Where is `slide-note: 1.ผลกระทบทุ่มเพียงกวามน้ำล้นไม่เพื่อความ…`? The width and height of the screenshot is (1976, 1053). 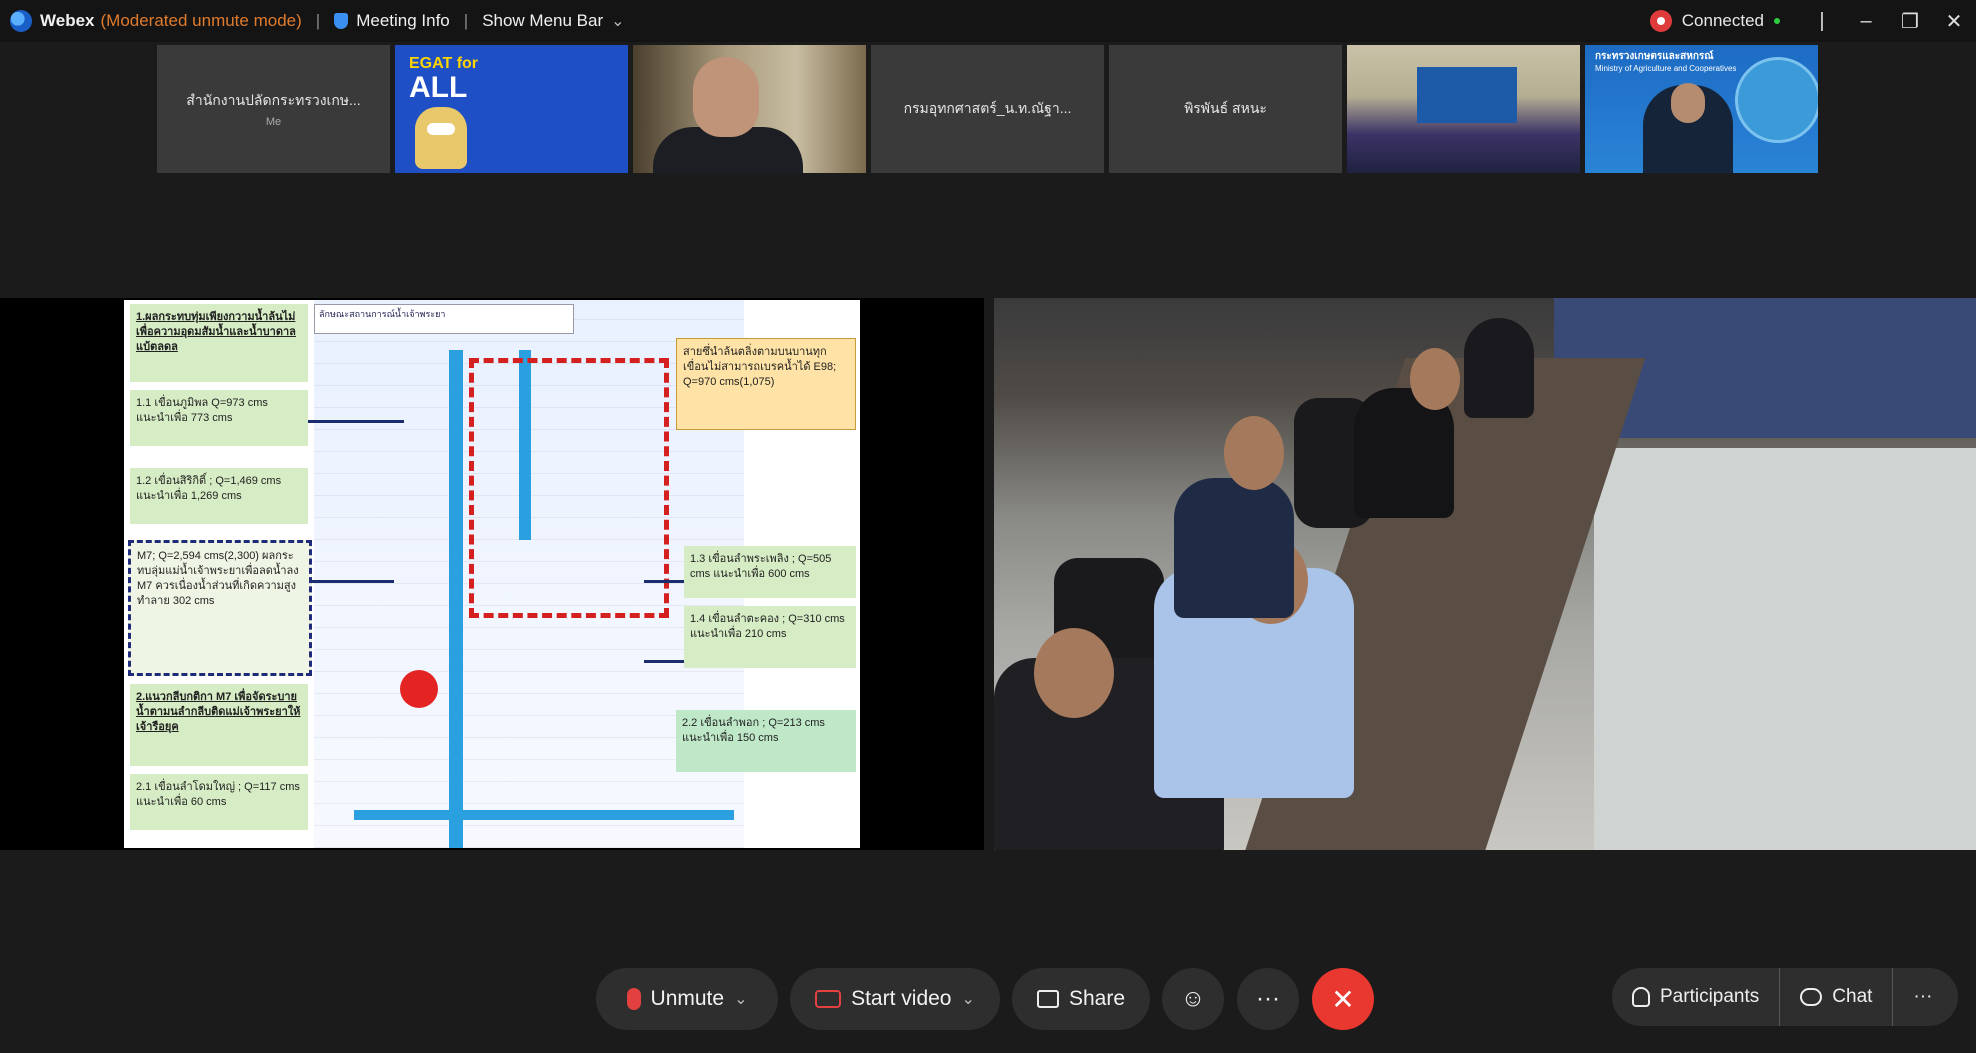
slide-note: 1.ผลกระทบทุ่มเพียงกวามน้ำล้นไม่เพื่อความ… is located at coordinates (219, 343).